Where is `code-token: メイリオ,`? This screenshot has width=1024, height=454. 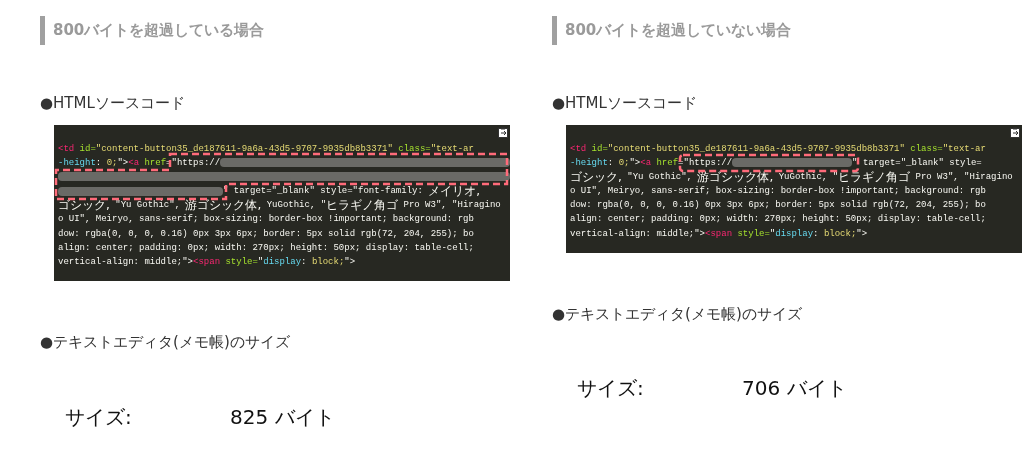 code-token: メイリオ, is located at coordinates (454, 191).